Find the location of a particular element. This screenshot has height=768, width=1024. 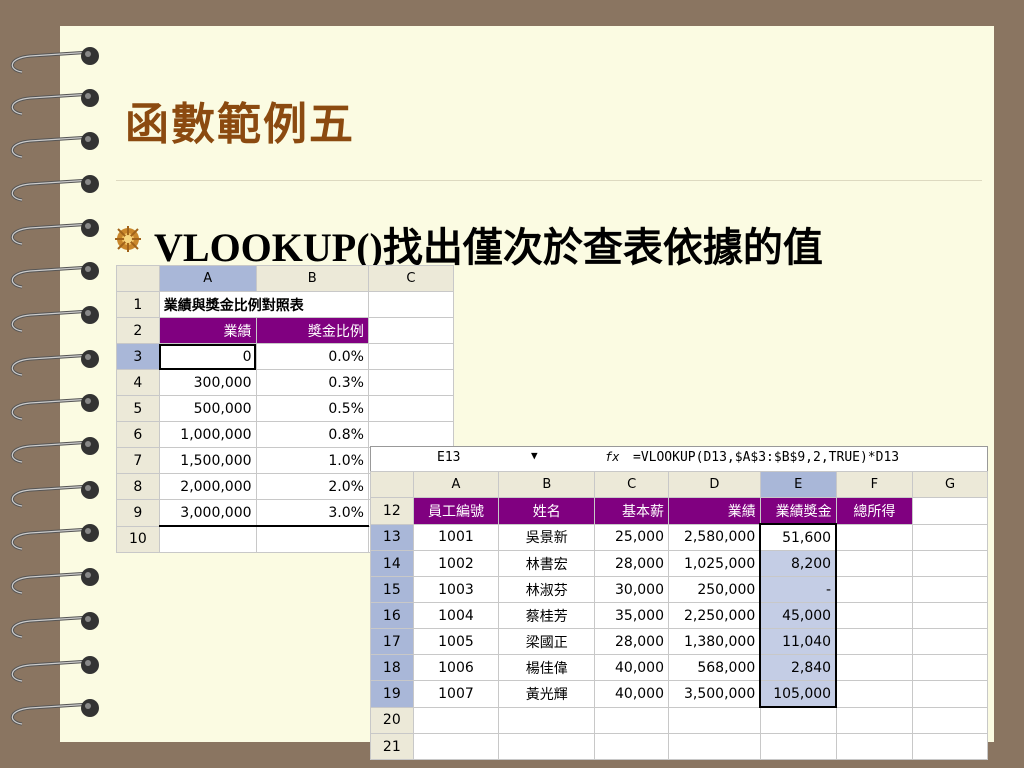

row-header: 3 is located at coordinates (138, 356).